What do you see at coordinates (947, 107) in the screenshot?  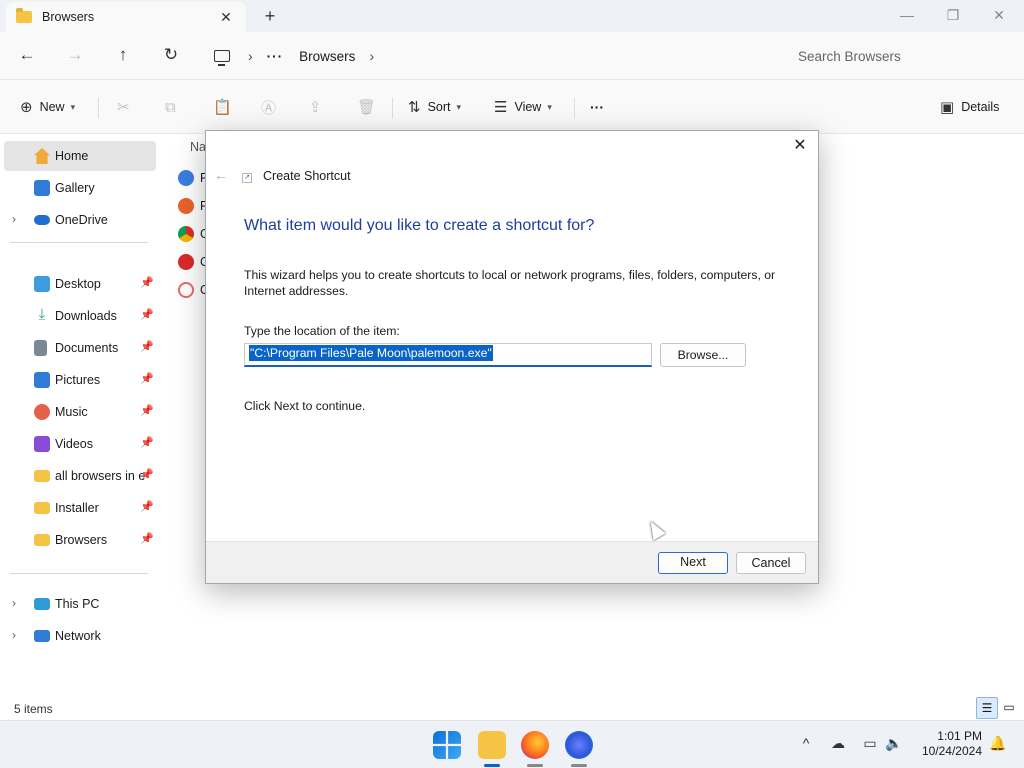 I see `details-pane-icon: ▣` at bounding box center [947, 107].